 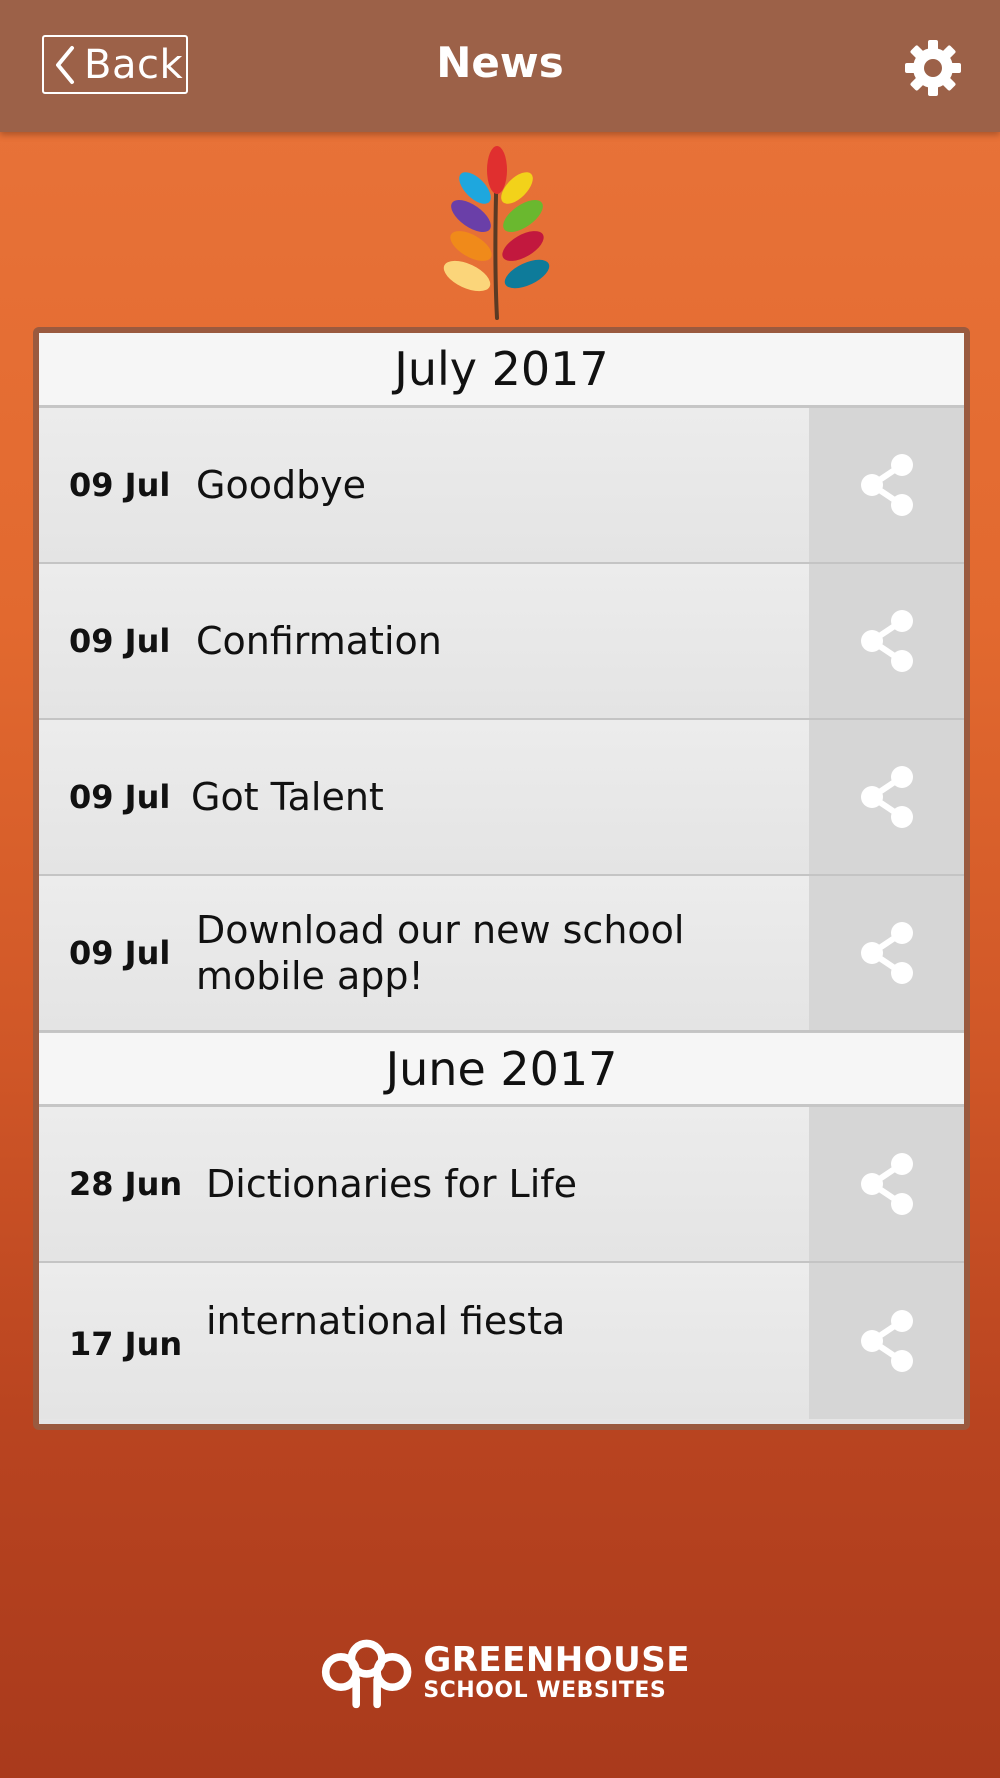 What do you see at coordinates (366, 1674) in the screenshot?
I see `greenhouse-logo-icon` at bounding box center [366, 1674].